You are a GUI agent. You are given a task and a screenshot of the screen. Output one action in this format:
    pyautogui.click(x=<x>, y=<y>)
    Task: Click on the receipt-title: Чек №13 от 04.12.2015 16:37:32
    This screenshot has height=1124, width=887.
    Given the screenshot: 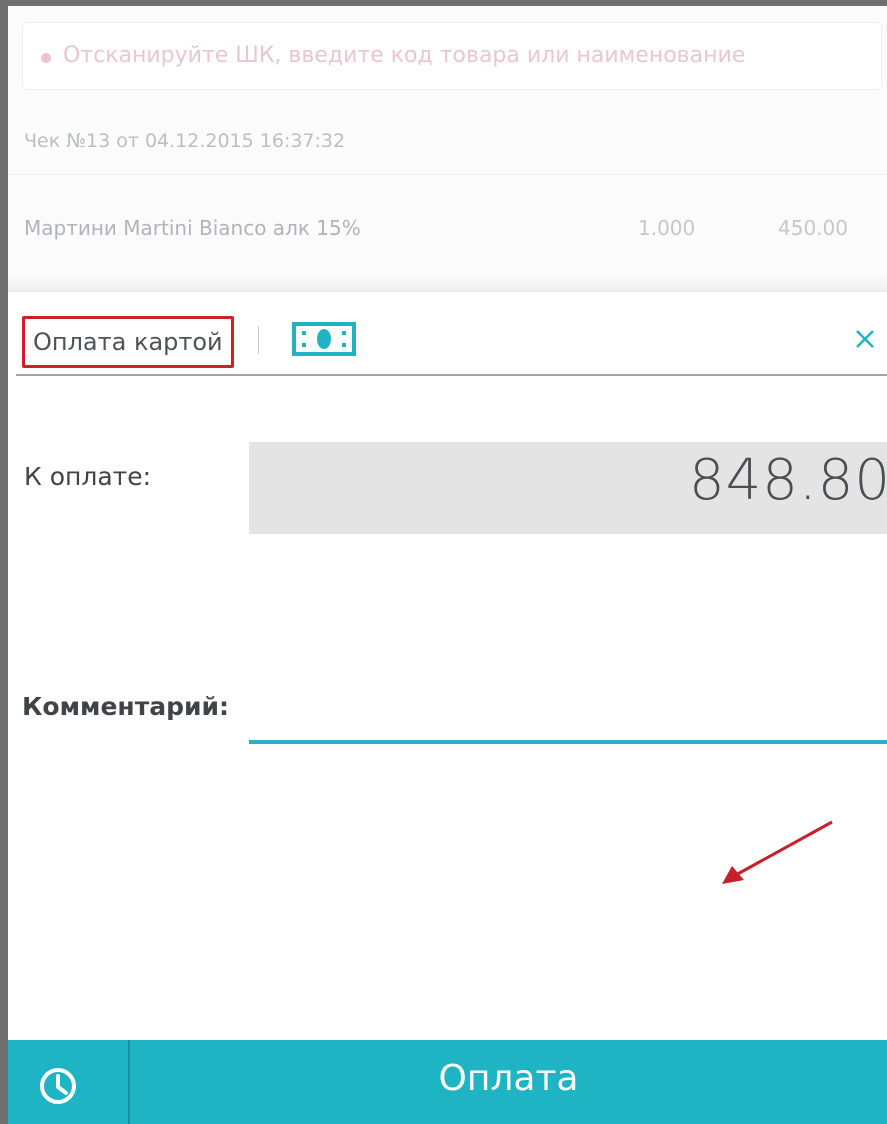 What is the action you would take?
    pyautogui.click(x=185, y=141)
    